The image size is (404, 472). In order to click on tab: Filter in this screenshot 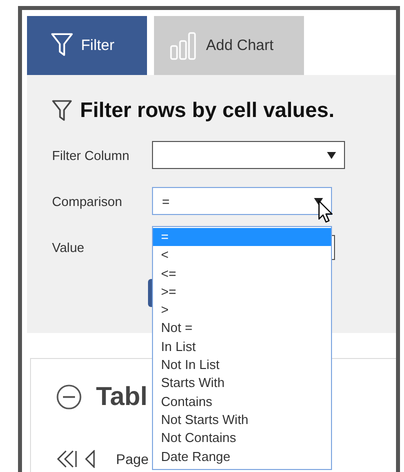, I will do `click(87, 45)`.